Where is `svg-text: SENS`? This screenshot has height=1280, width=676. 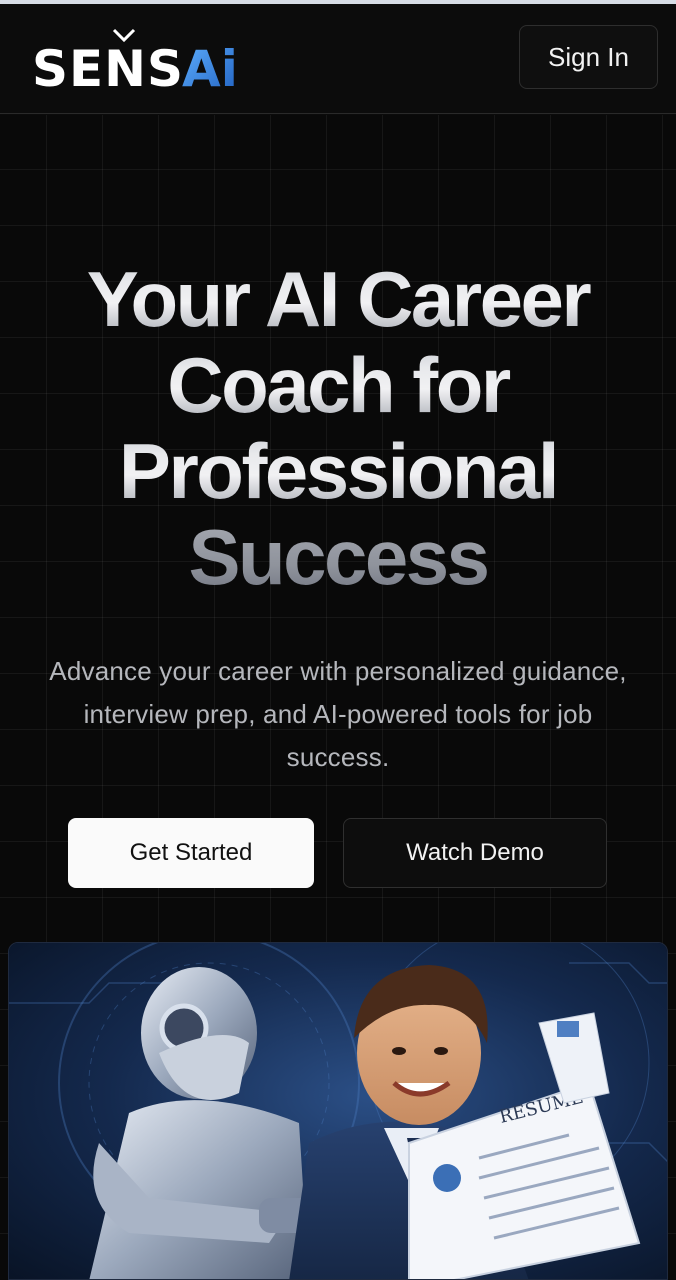
svg-text: SENS is located at coordinates (108, 68).